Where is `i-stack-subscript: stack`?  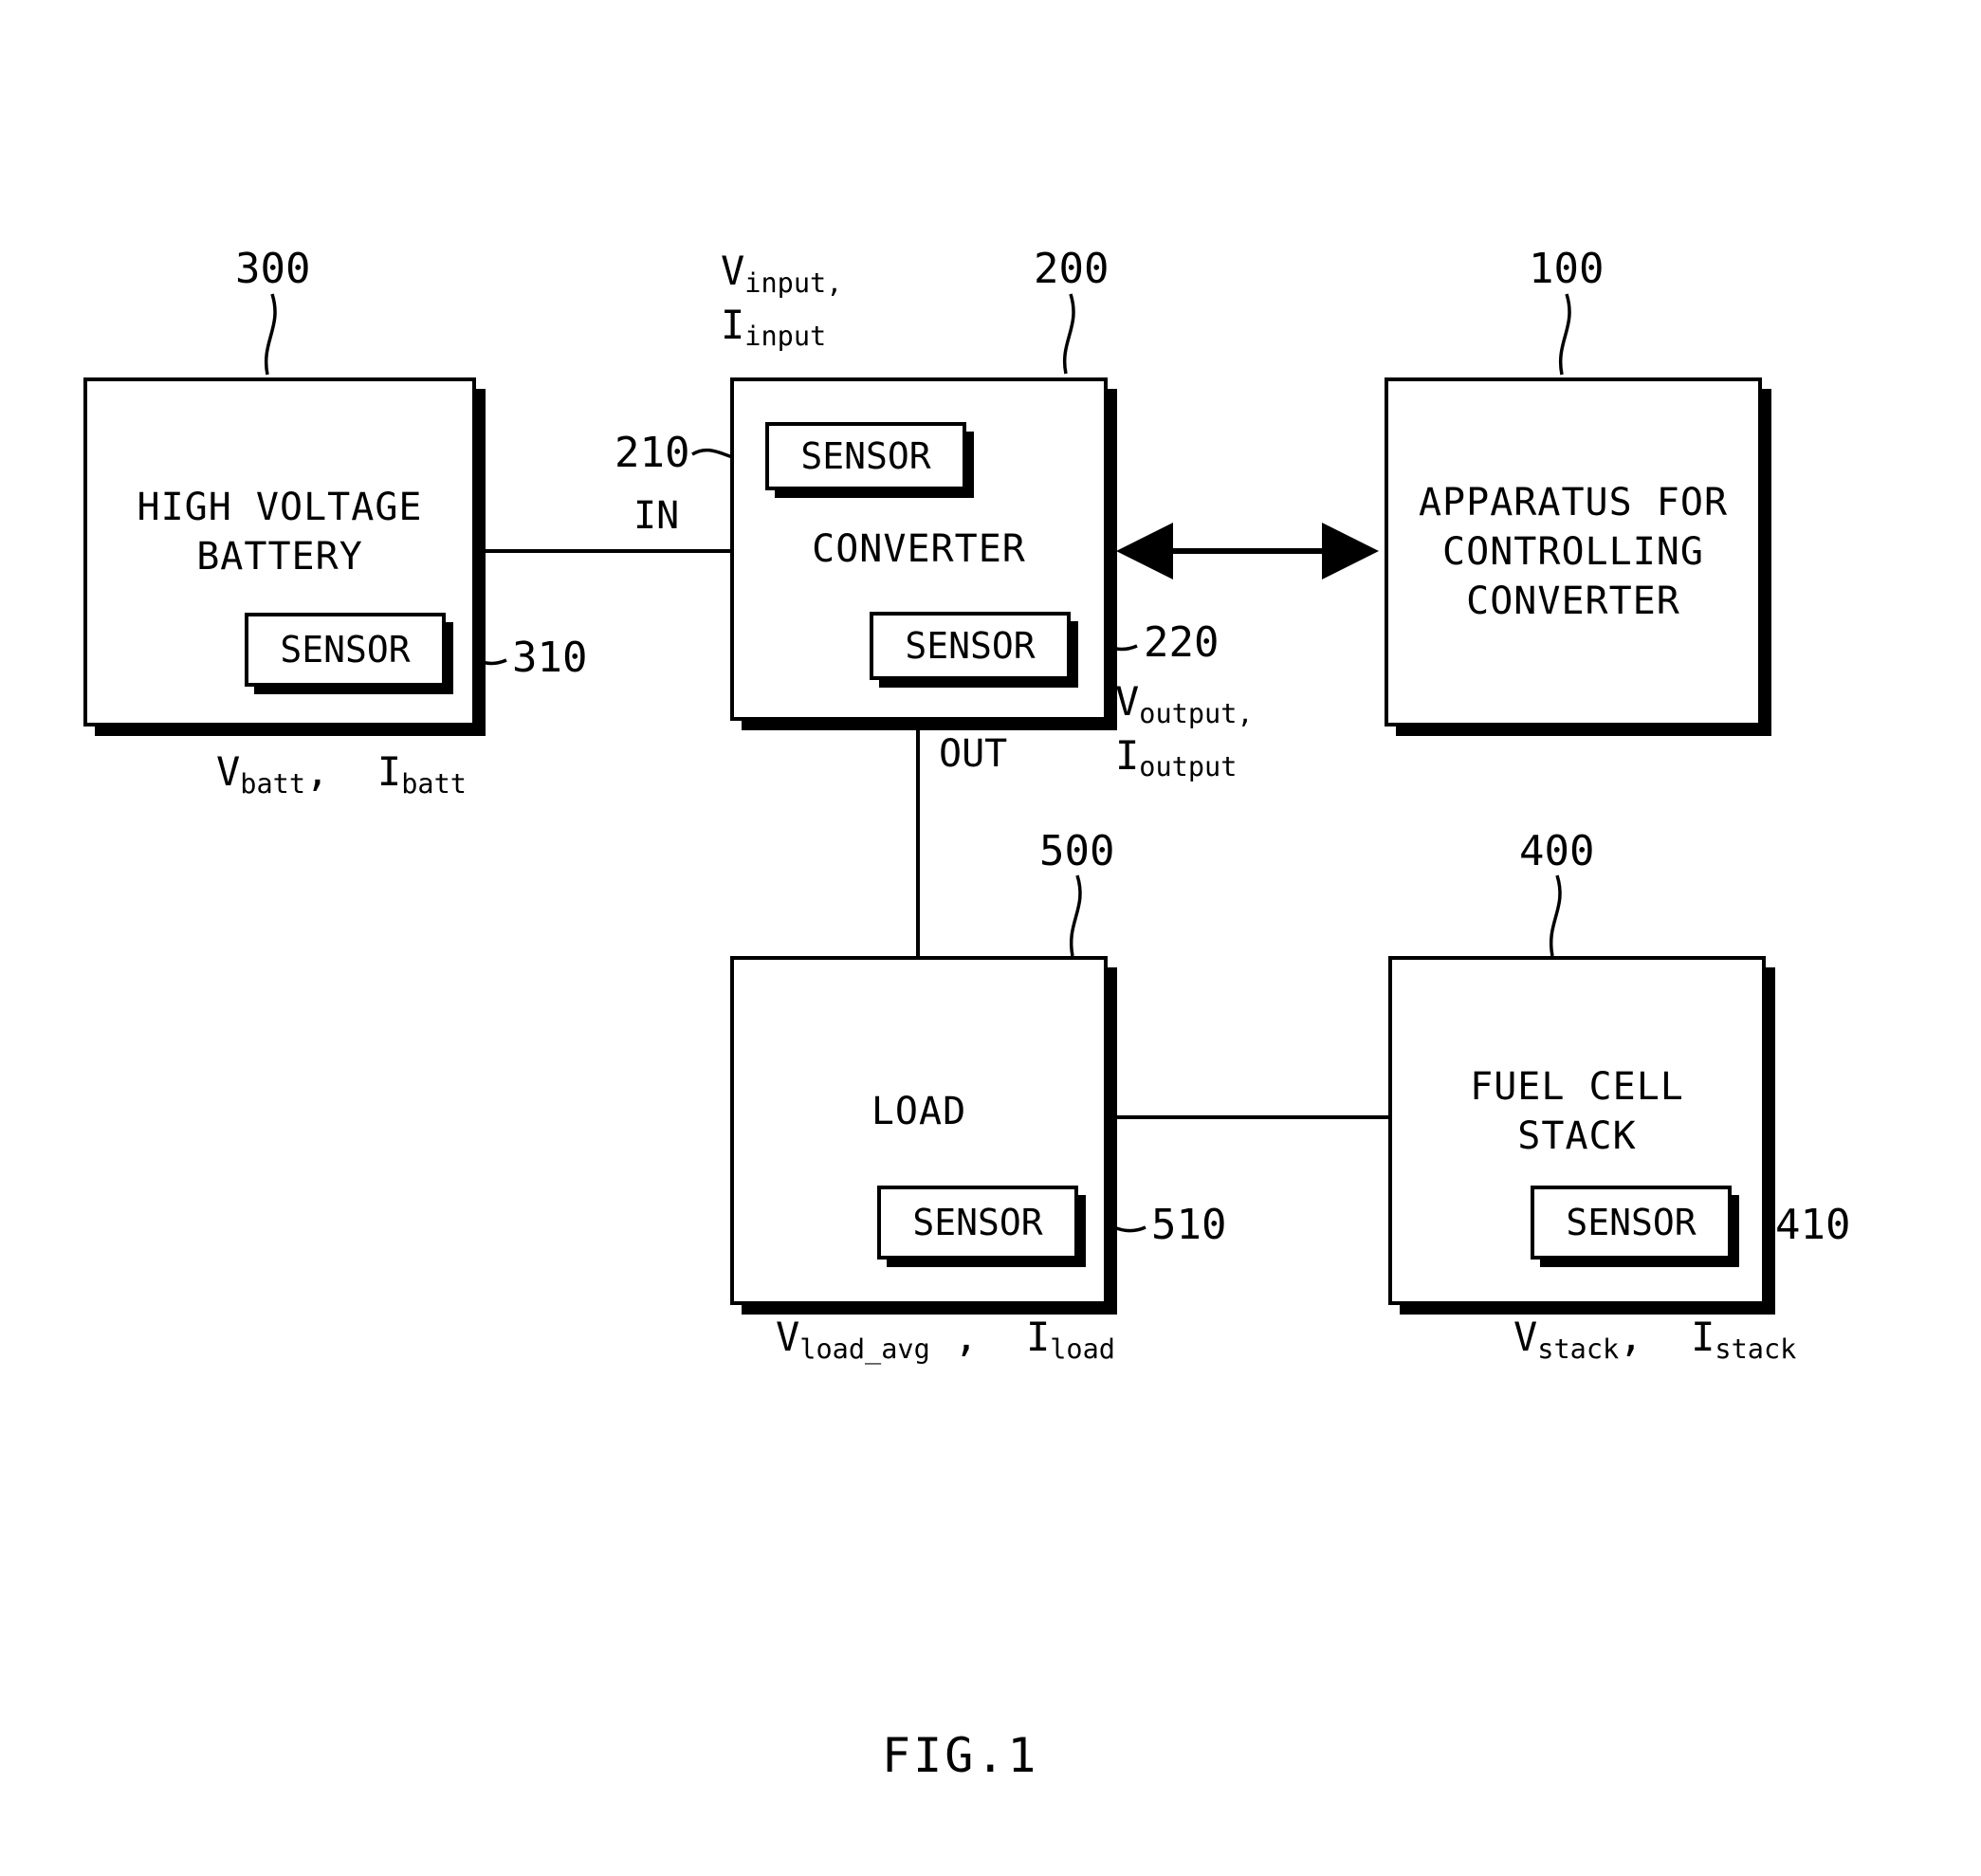 i-stack-subscript: stack is located at coordinates (1756, 1348).